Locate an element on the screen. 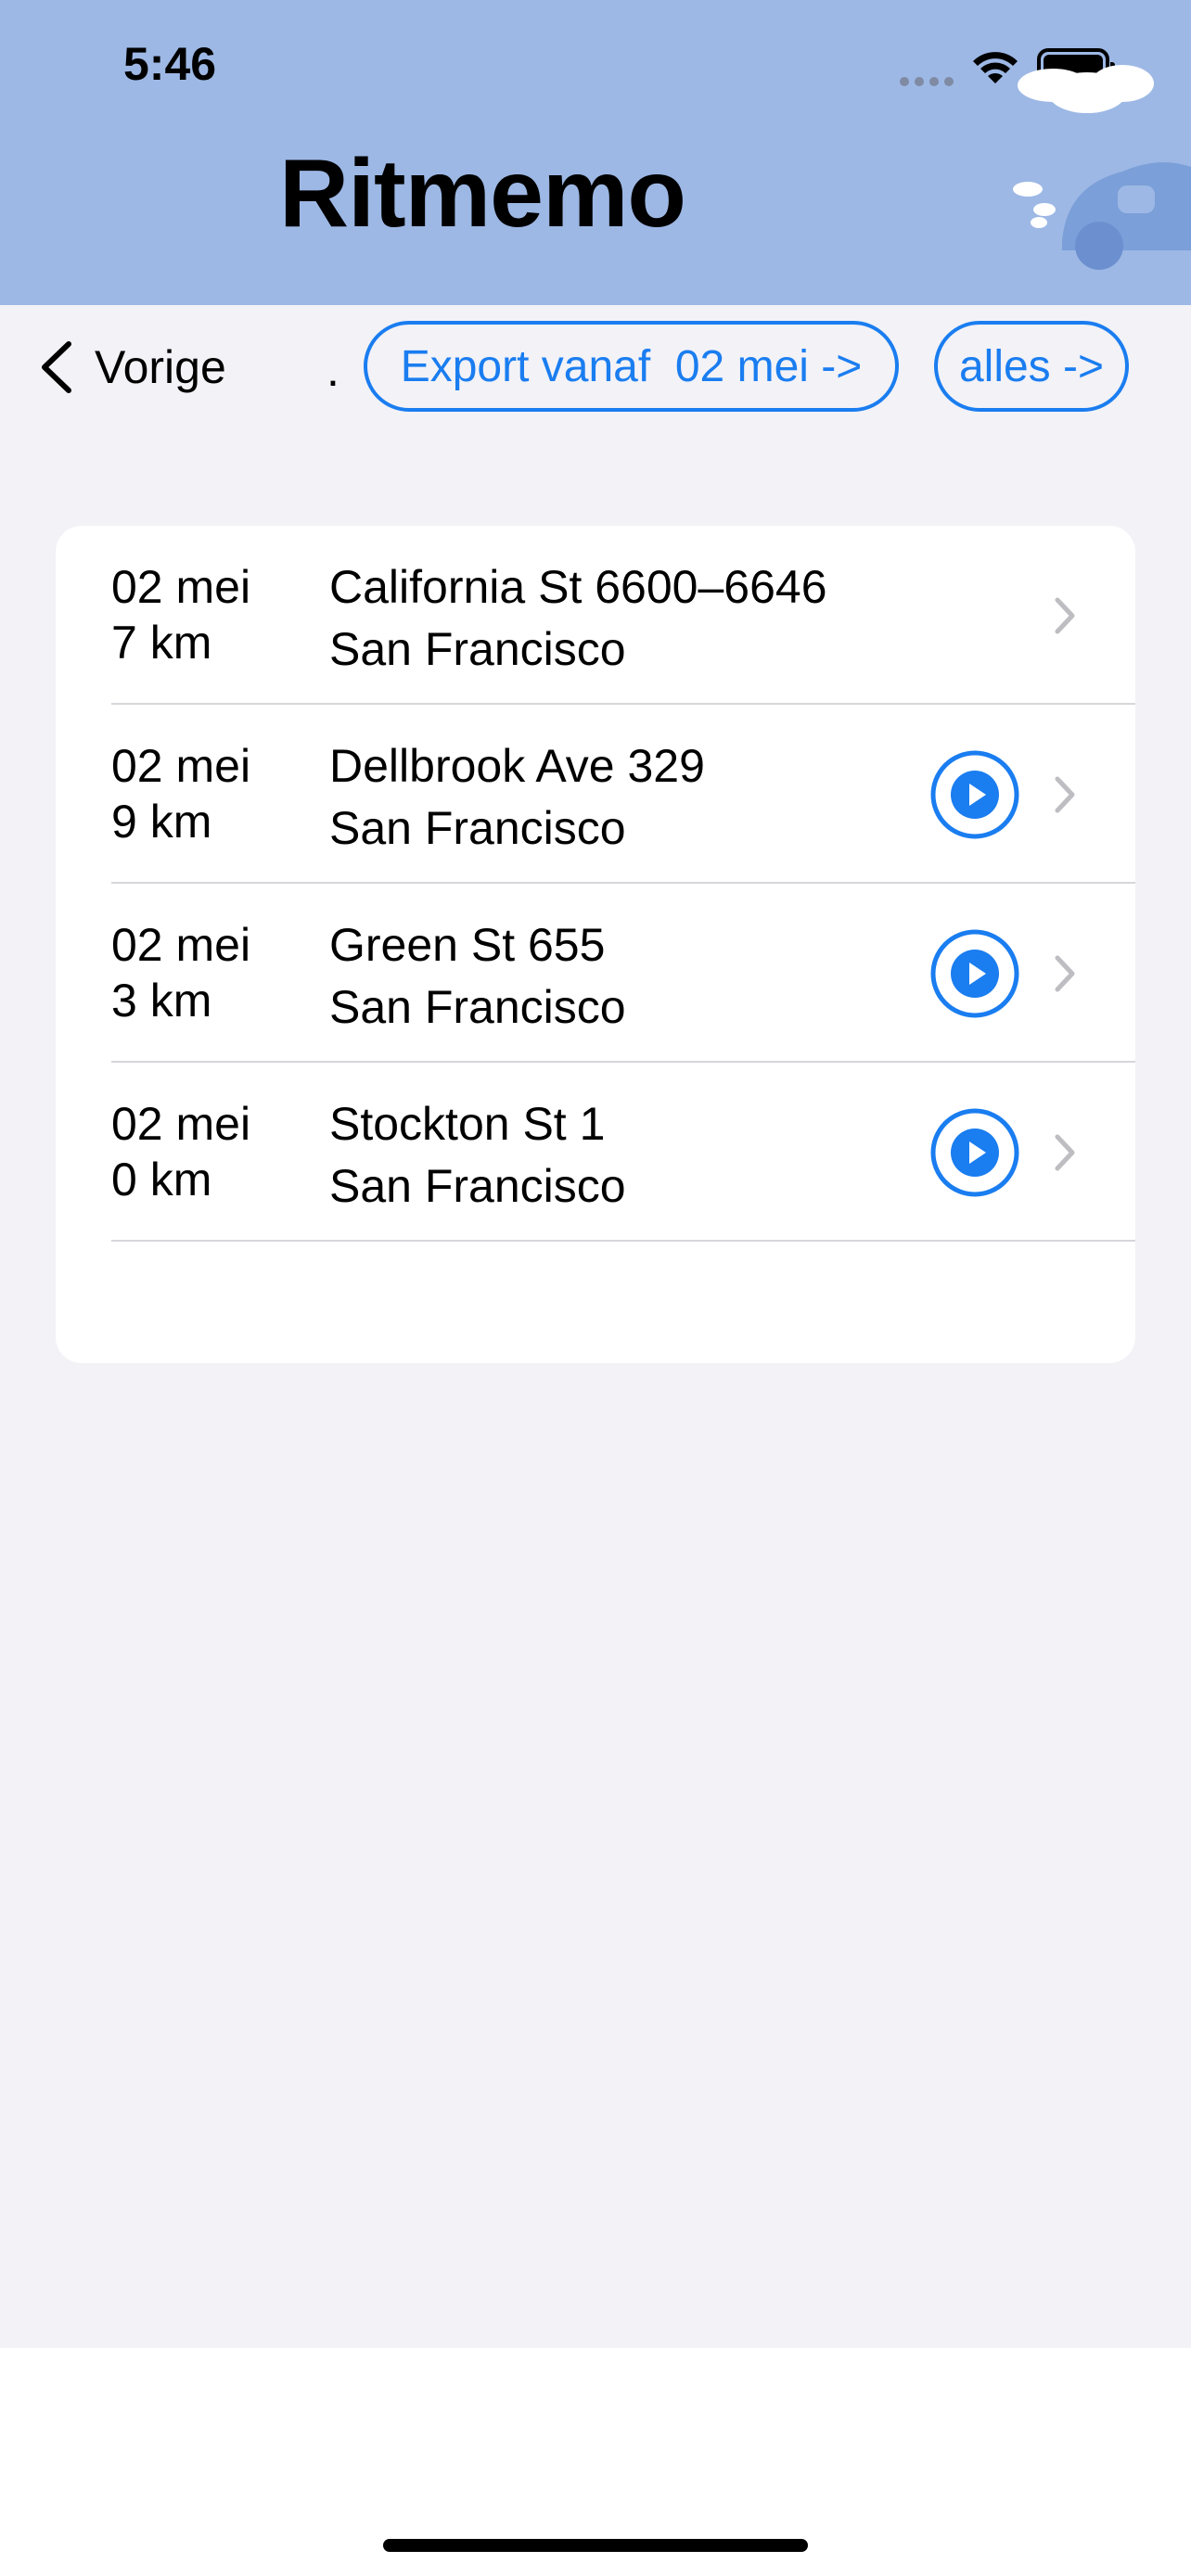 This screenshot has height=2576, width=1191. trip-street: Green St 655 is located at coordinates (467, 945).